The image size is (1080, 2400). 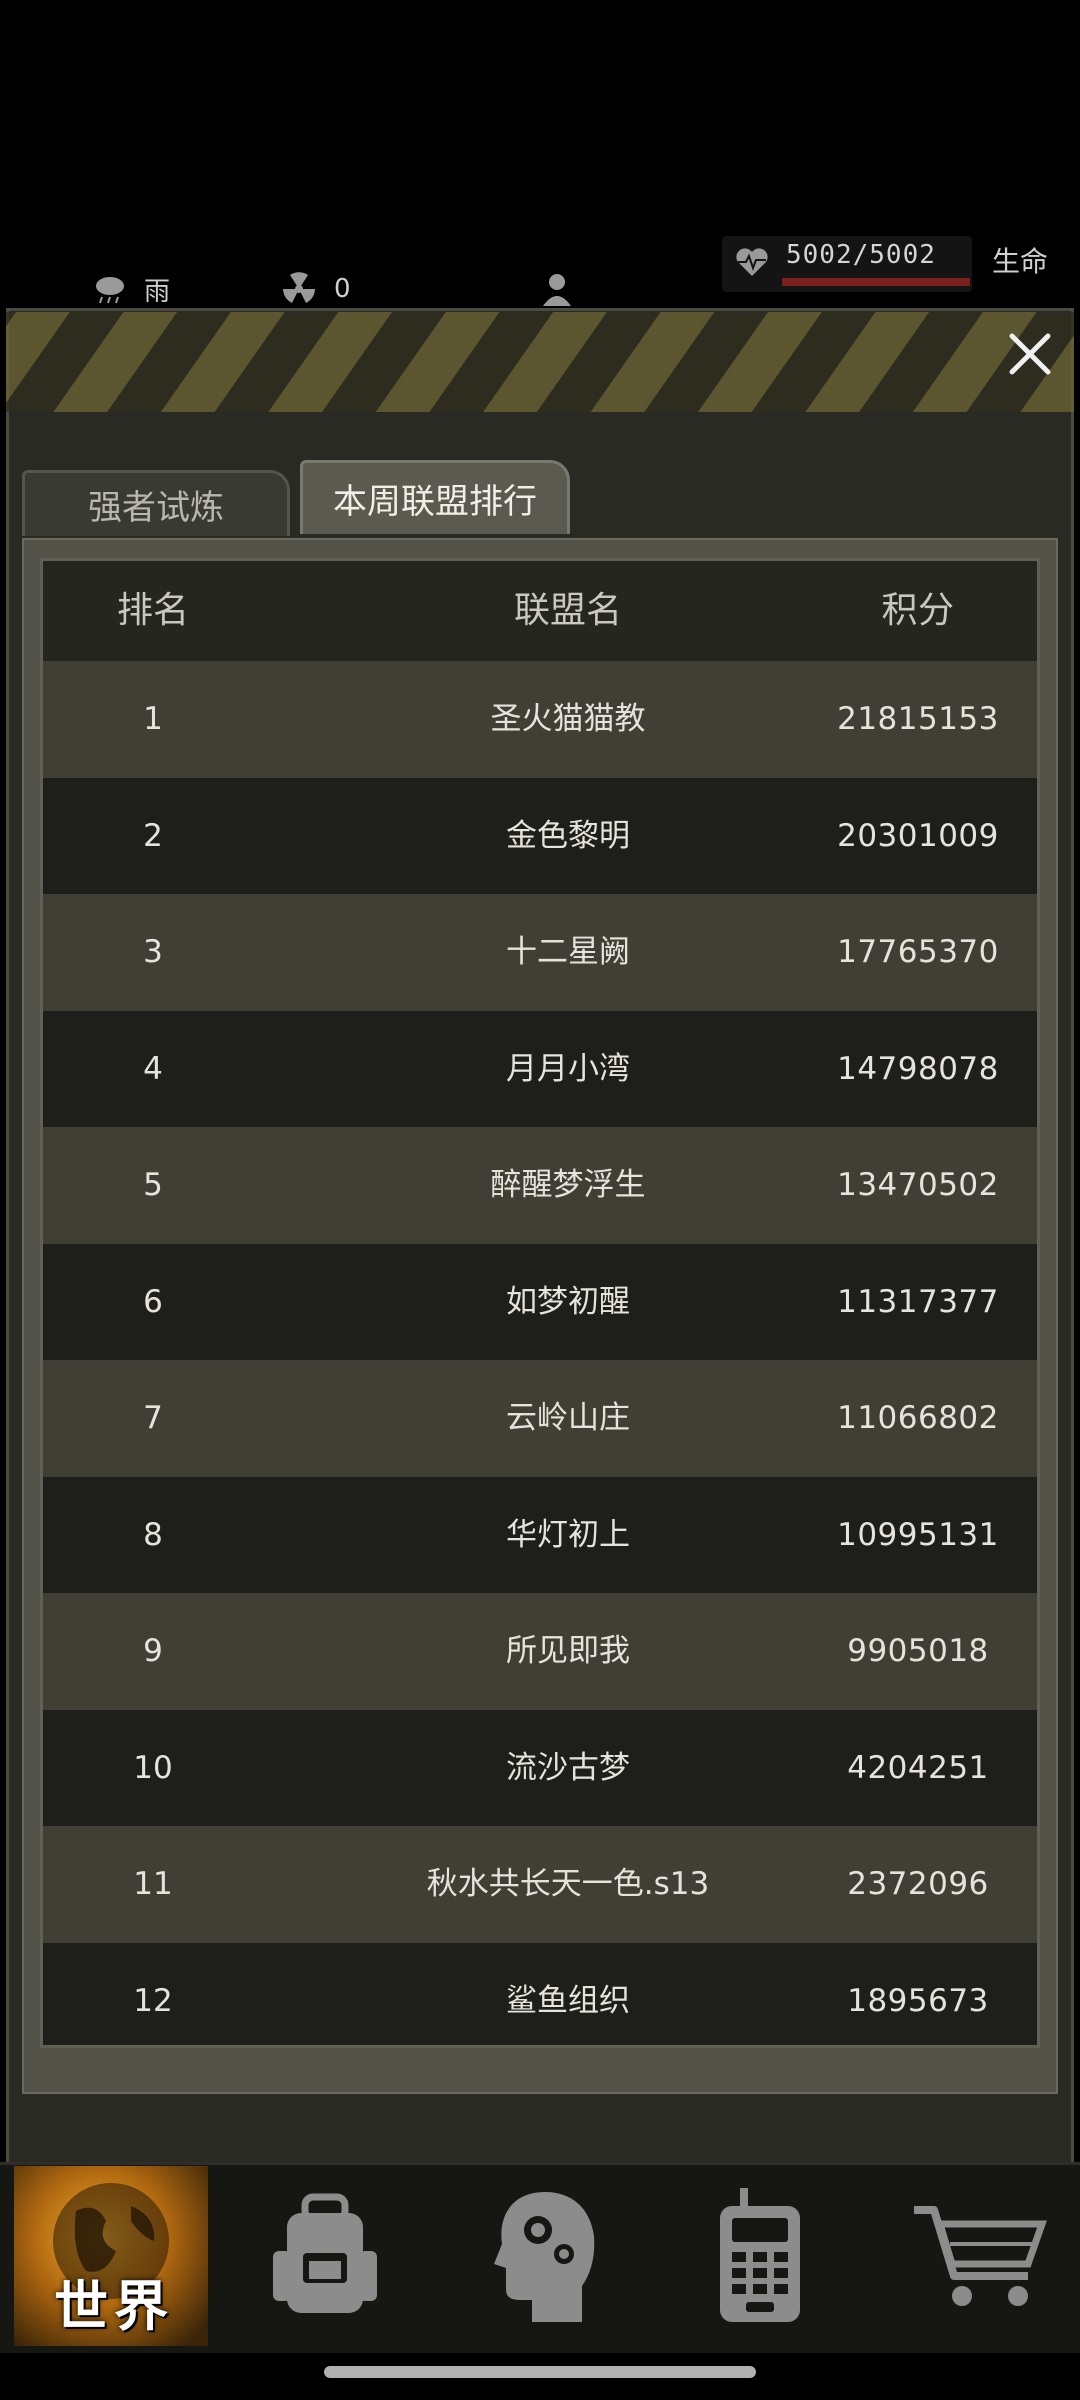 I want to click on rank-cell: 8, so click(x=153, y=1534).